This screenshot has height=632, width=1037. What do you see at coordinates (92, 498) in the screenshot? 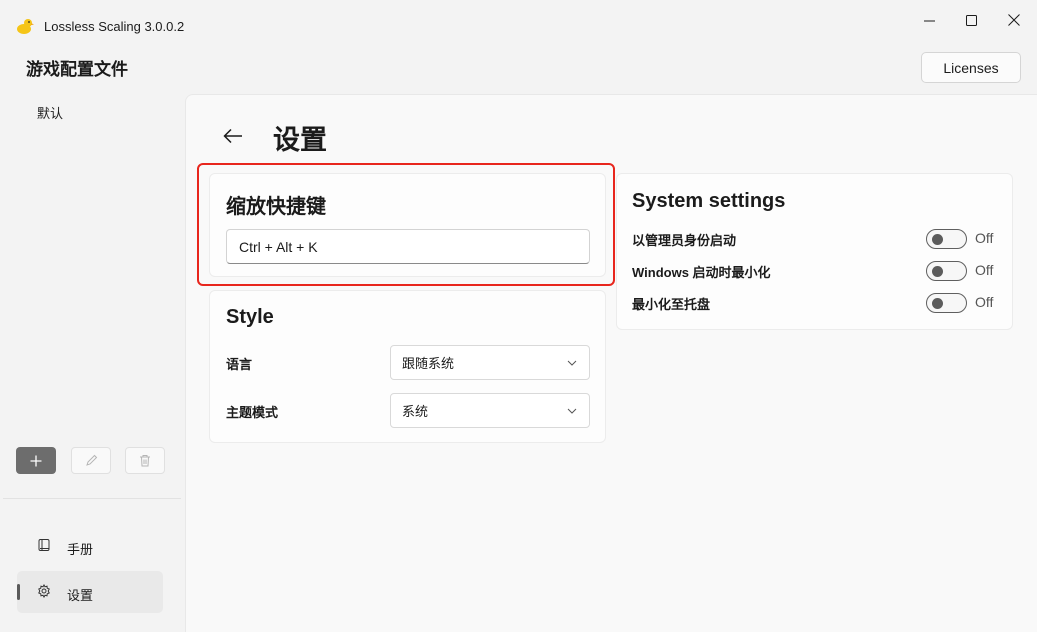
I see `sidebar-divider` at bounding box center [92, 498].